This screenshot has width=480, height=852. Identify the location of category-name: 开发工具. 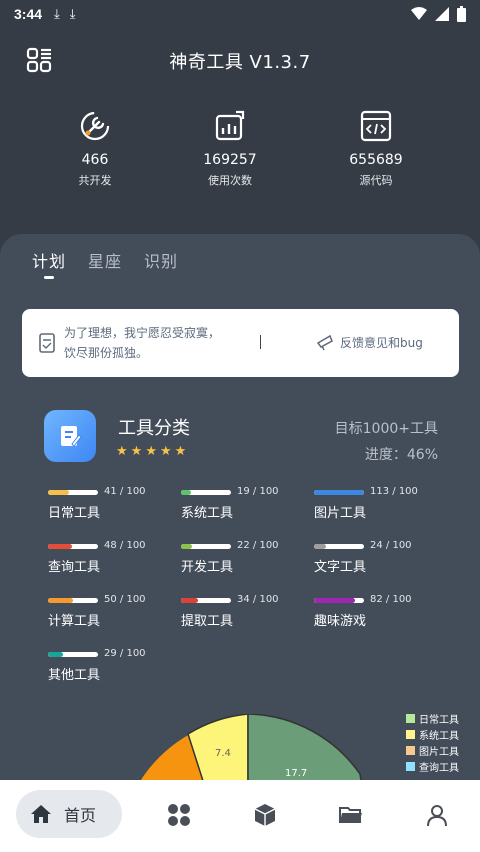
(207, 567).